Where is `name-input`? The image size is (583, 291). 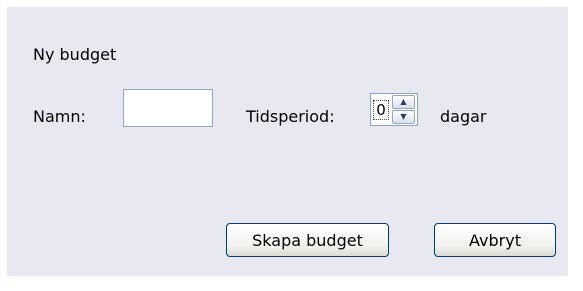
name-input is located at coordinates (168, 108).